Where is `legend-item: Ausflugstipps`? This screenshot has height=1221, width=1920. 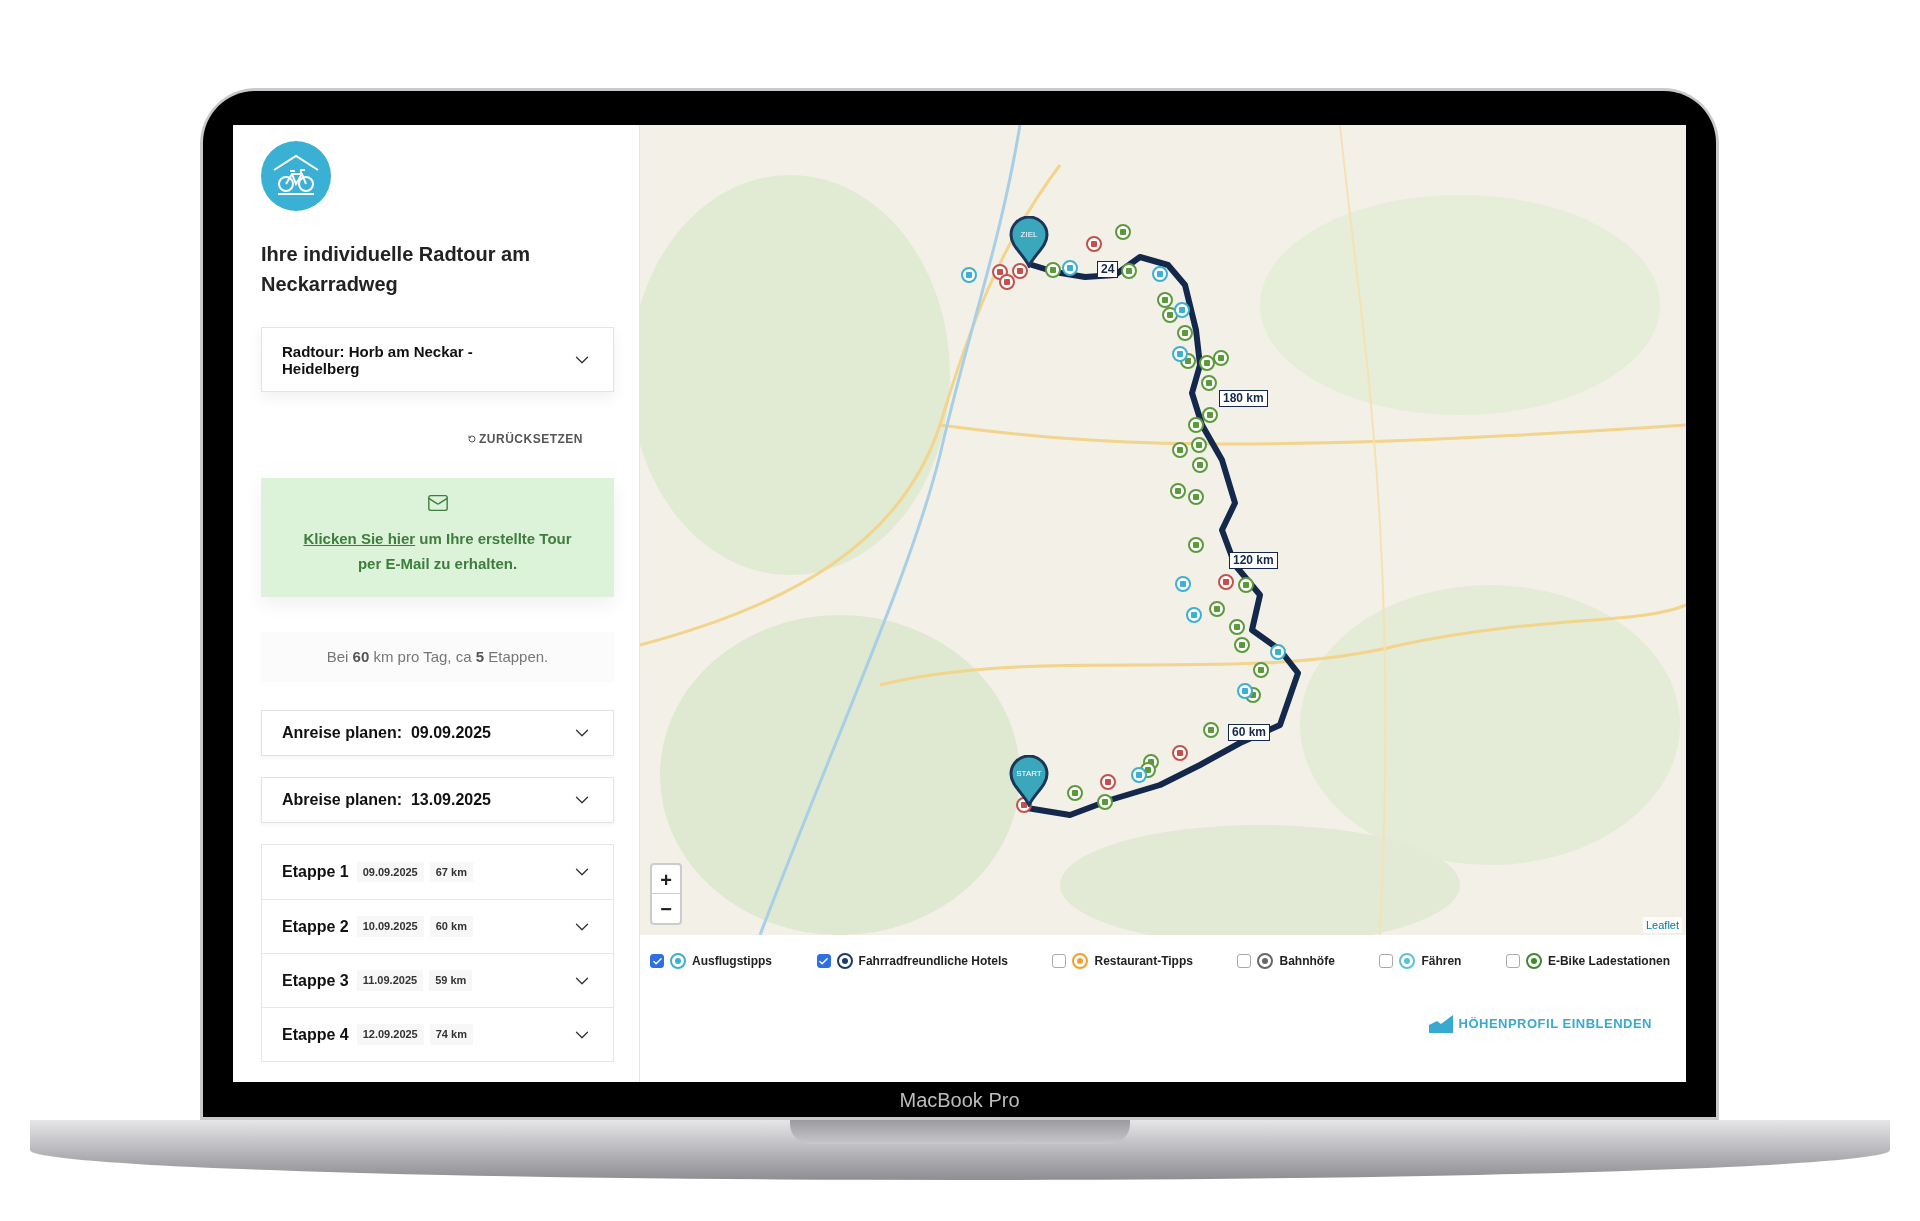 legend-item: Ausflugstipps is located at coordinates (711, 961).